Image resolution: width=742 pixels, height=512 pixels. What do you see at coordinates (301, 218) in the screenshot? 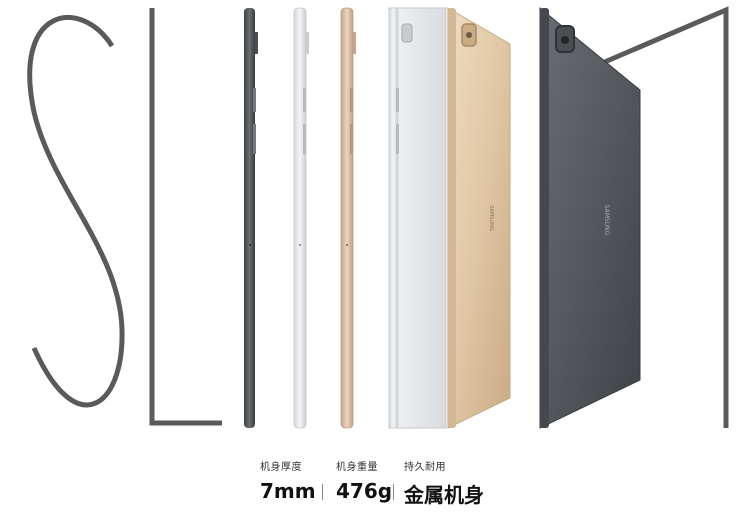
I see `tablet-edge-silver` at bounding box center [301, 218].